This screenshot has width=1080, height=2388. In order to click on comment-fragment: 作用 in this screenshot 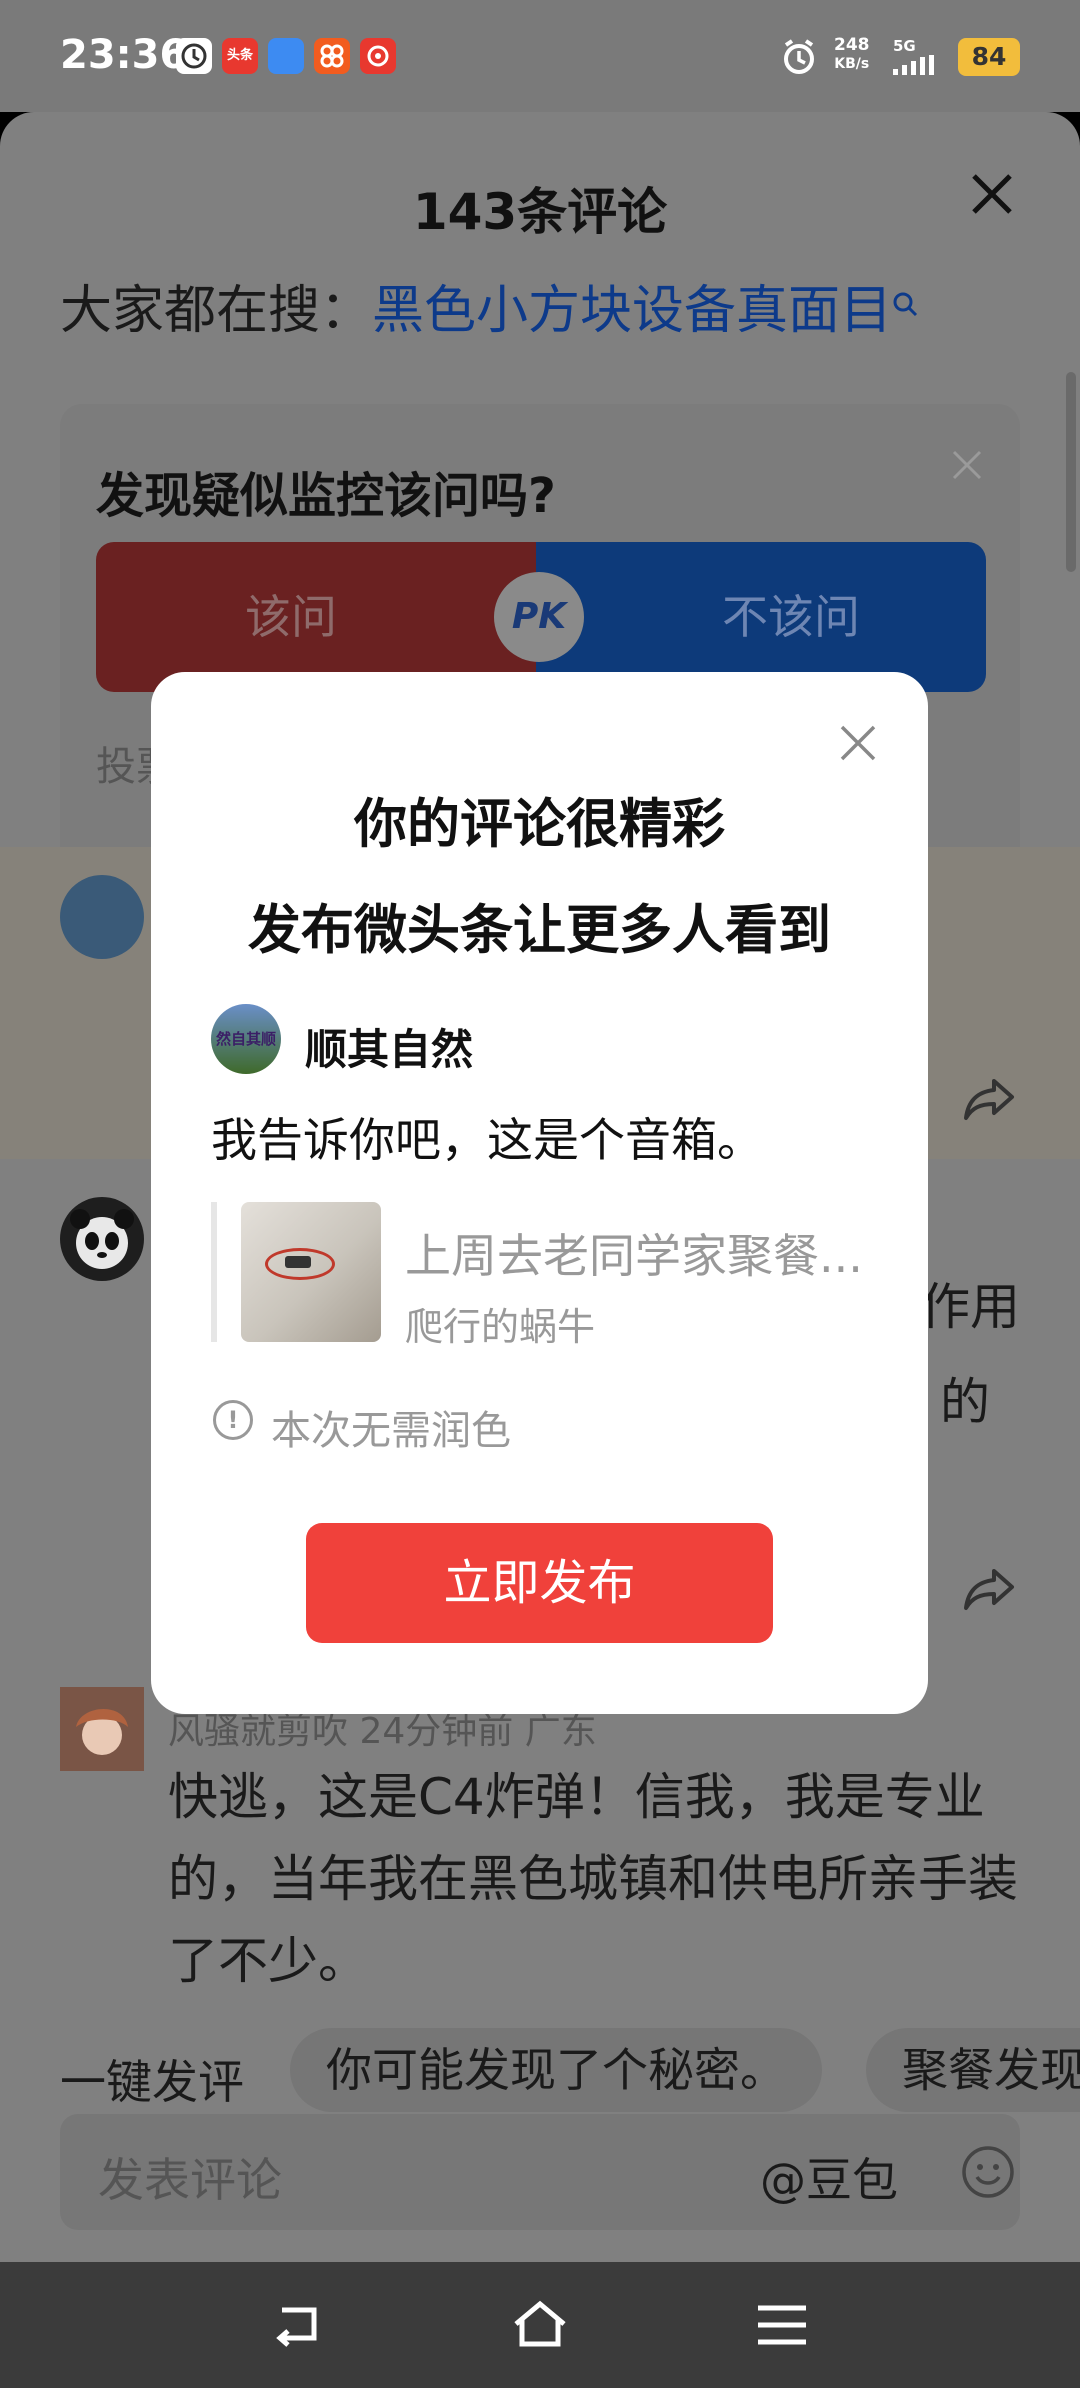, I will do `click(970, 1307)`.